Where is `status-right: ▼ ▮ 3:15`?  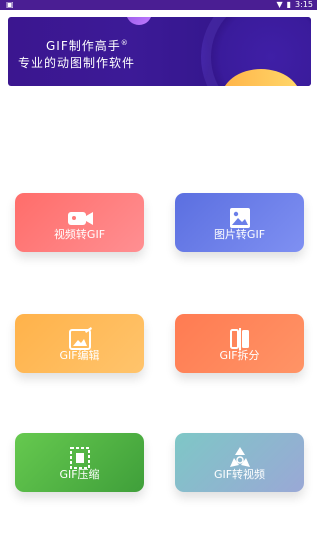 status-right: ▼ ▮ 3:15 is located at coordinates (294, 5).